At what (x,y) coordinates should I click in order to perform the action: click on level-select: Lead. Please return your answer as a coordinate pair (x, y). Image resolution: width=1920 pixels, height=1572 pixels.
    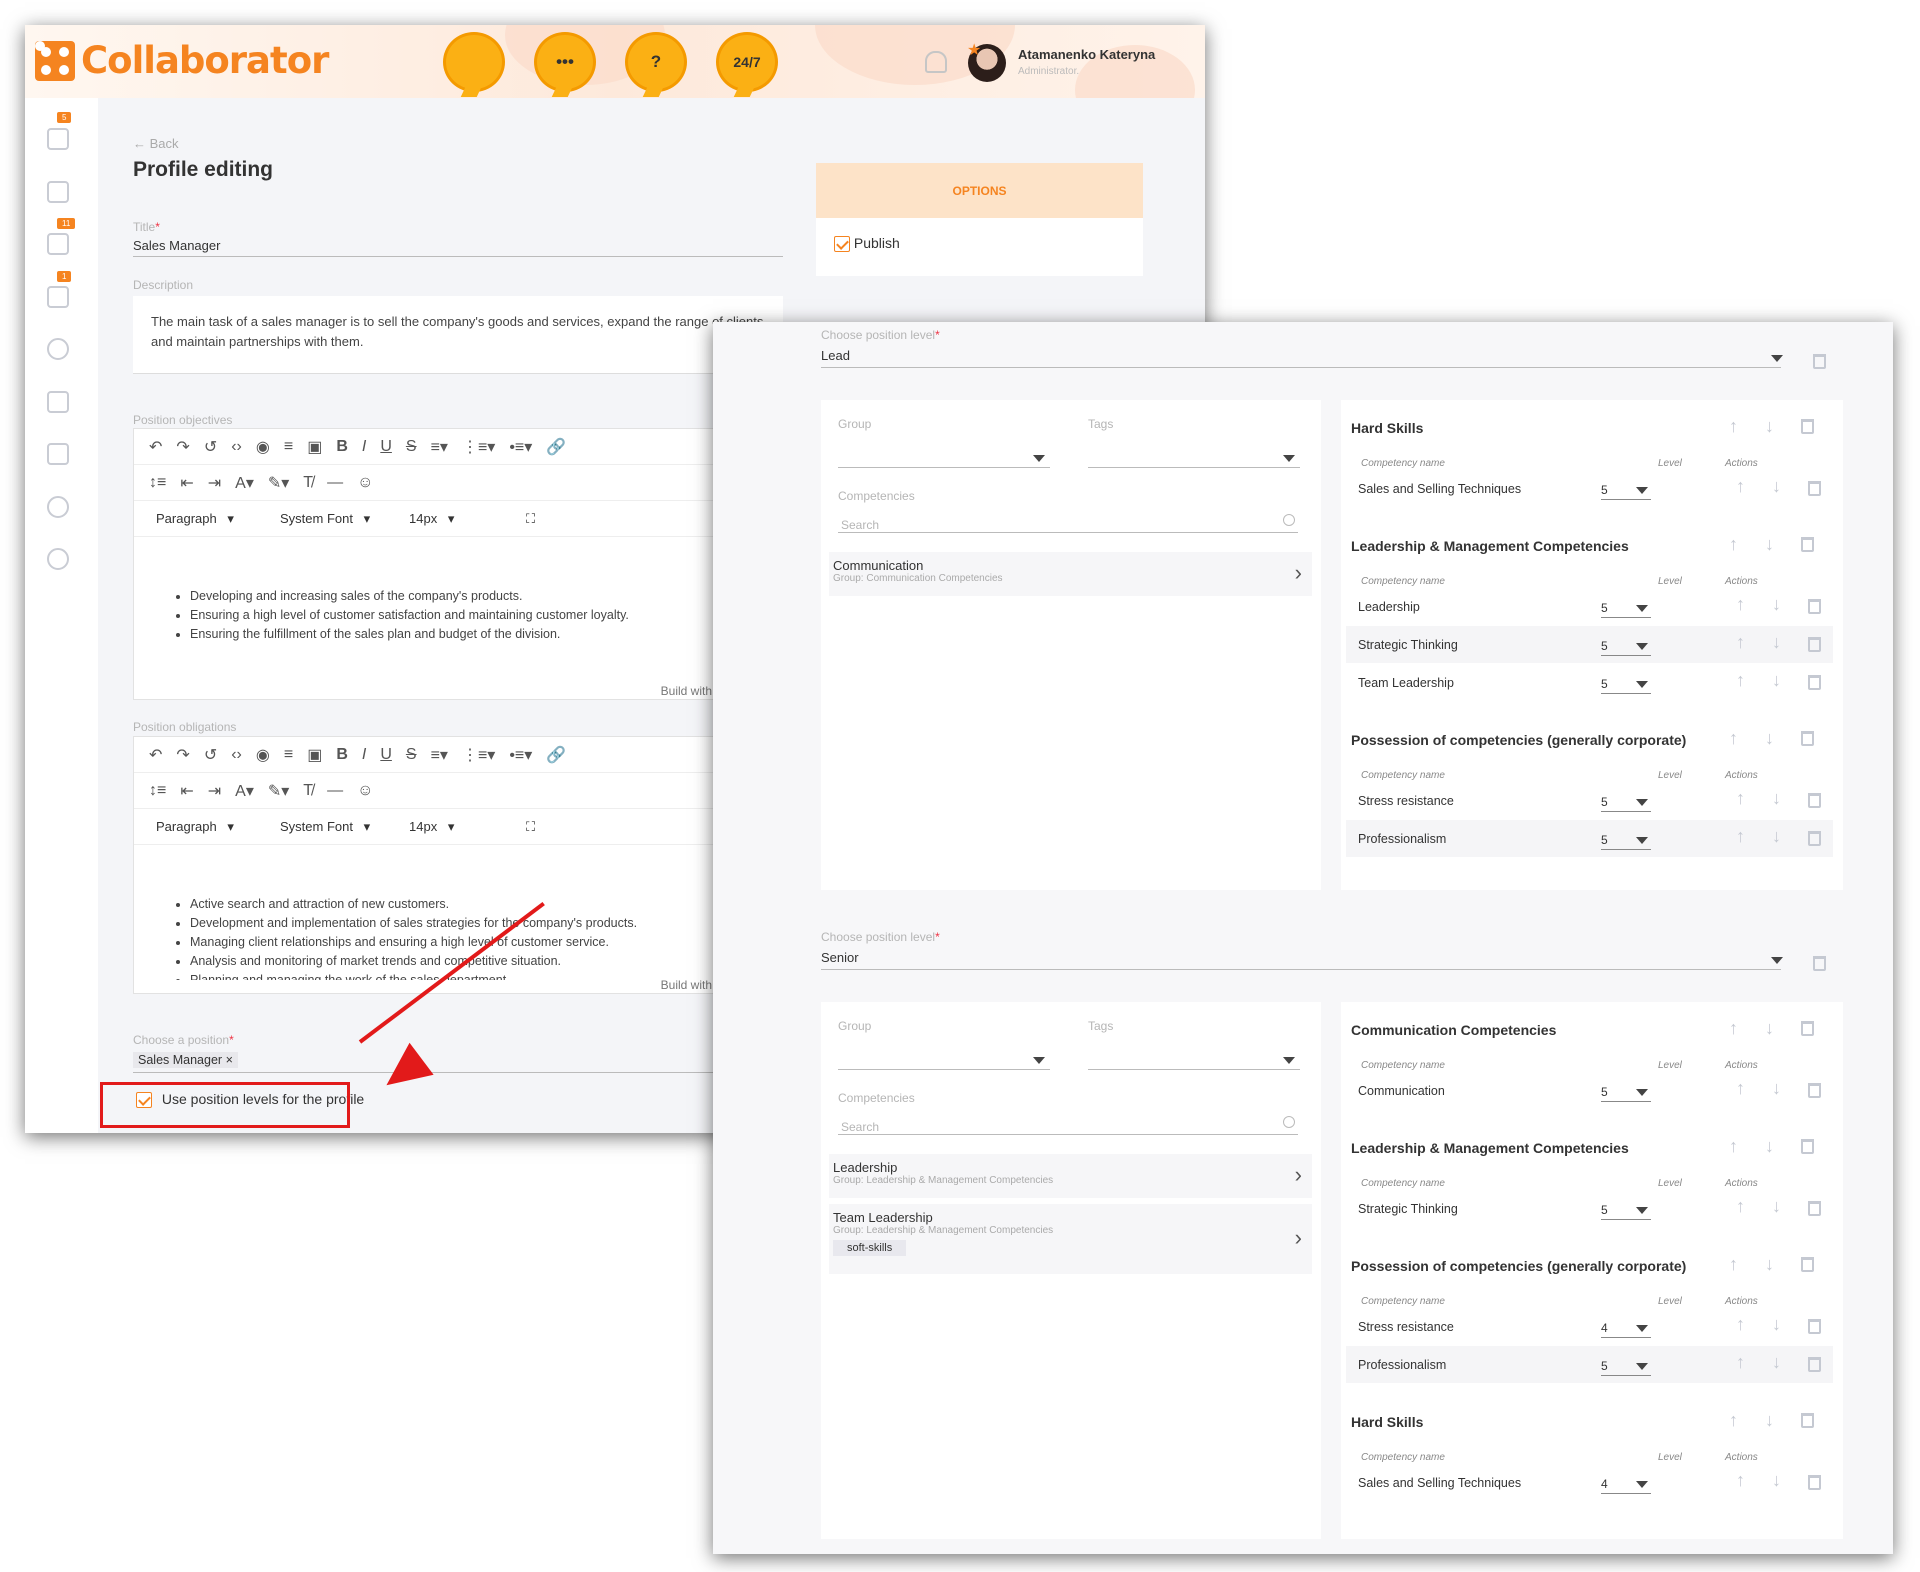
    Looking at the image, I should click on (835, 355).